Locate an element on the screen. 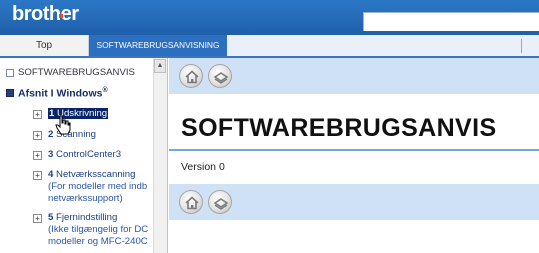 This screenshot has width=539, height=253. sidebar-scrollbar is located at coordinates (160, 155).